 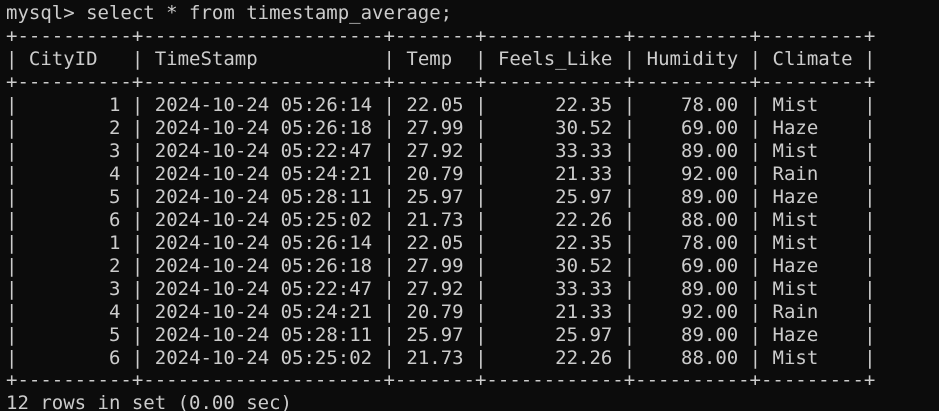 What do you see at coordinates (149, 401) in the screenshot?
I see `result-summary: 12 rows in set (0.00 sec)` at bounding box center [149, 401].